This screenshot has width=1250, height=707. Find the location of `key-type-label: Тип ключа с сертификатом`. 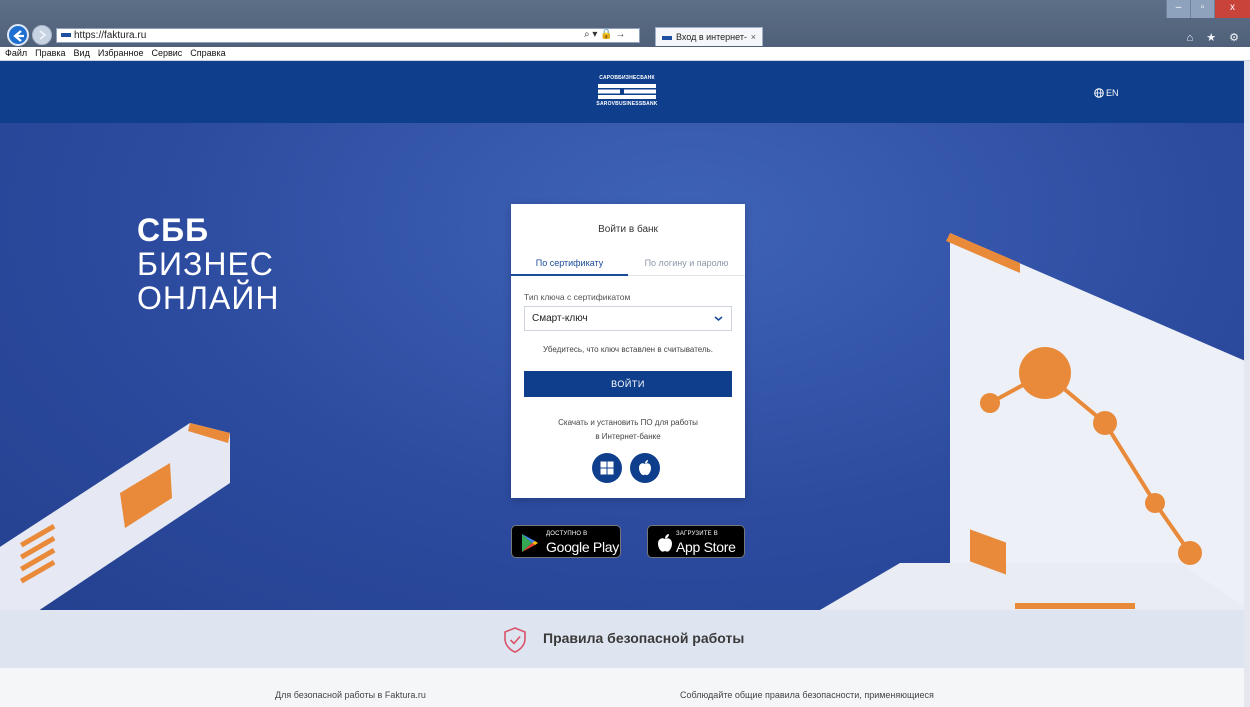

key-type-label: Тип ключа с сертификатом is located at coordinates (577, 297).